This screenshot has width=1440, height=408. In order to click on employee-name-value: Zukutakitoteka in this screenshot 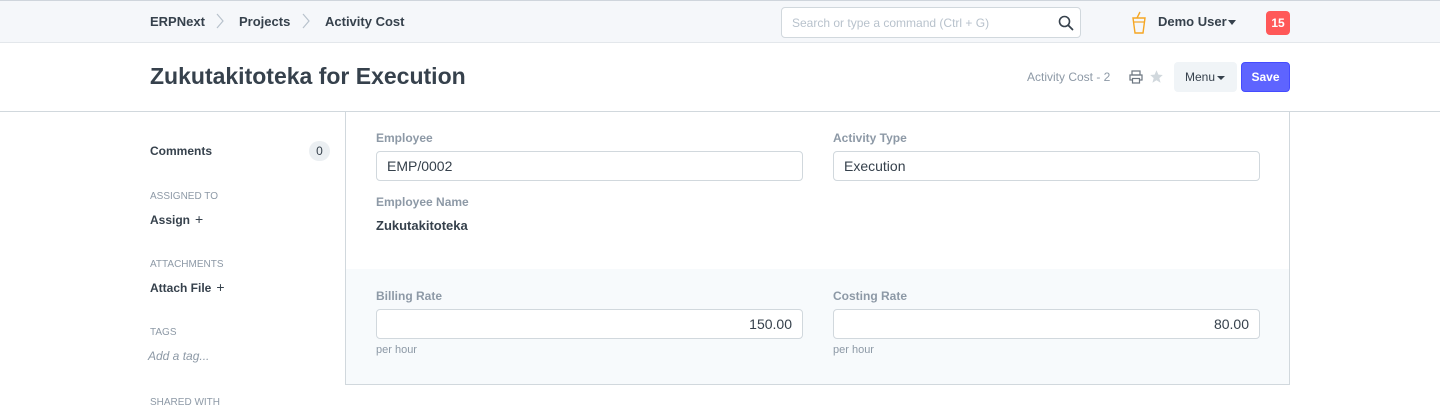, I will do `click(422, 225)`.